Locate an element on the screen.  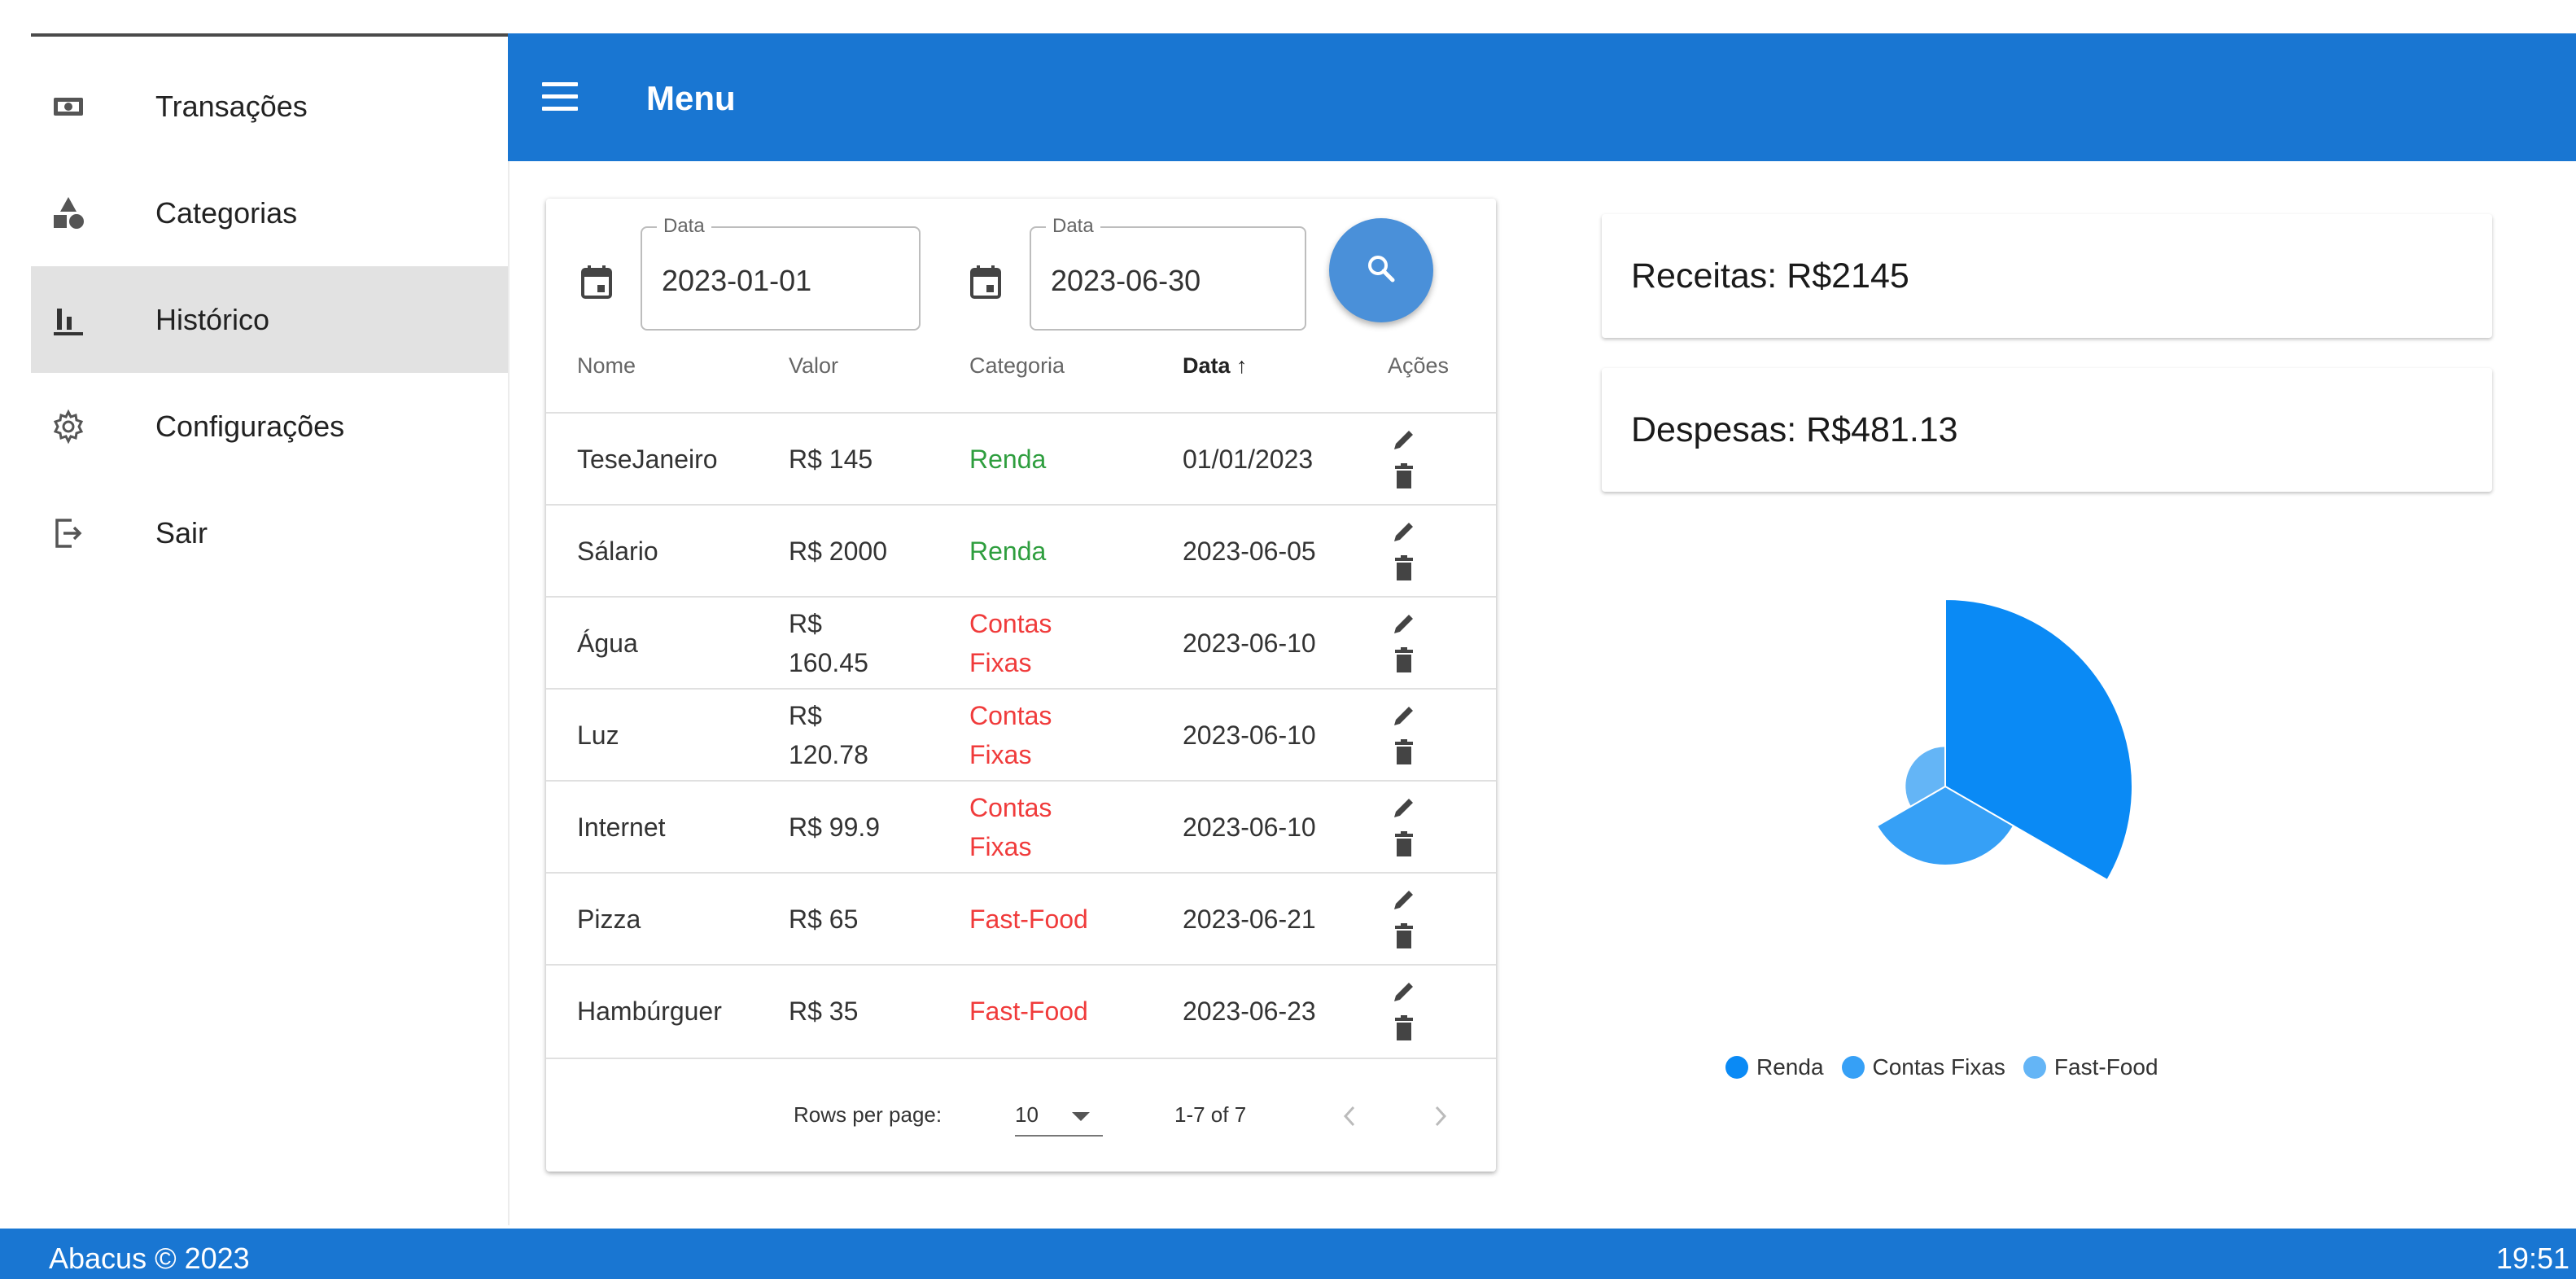
rows-per-page-label: Rows per page: is located at coordinates (868, 1114).